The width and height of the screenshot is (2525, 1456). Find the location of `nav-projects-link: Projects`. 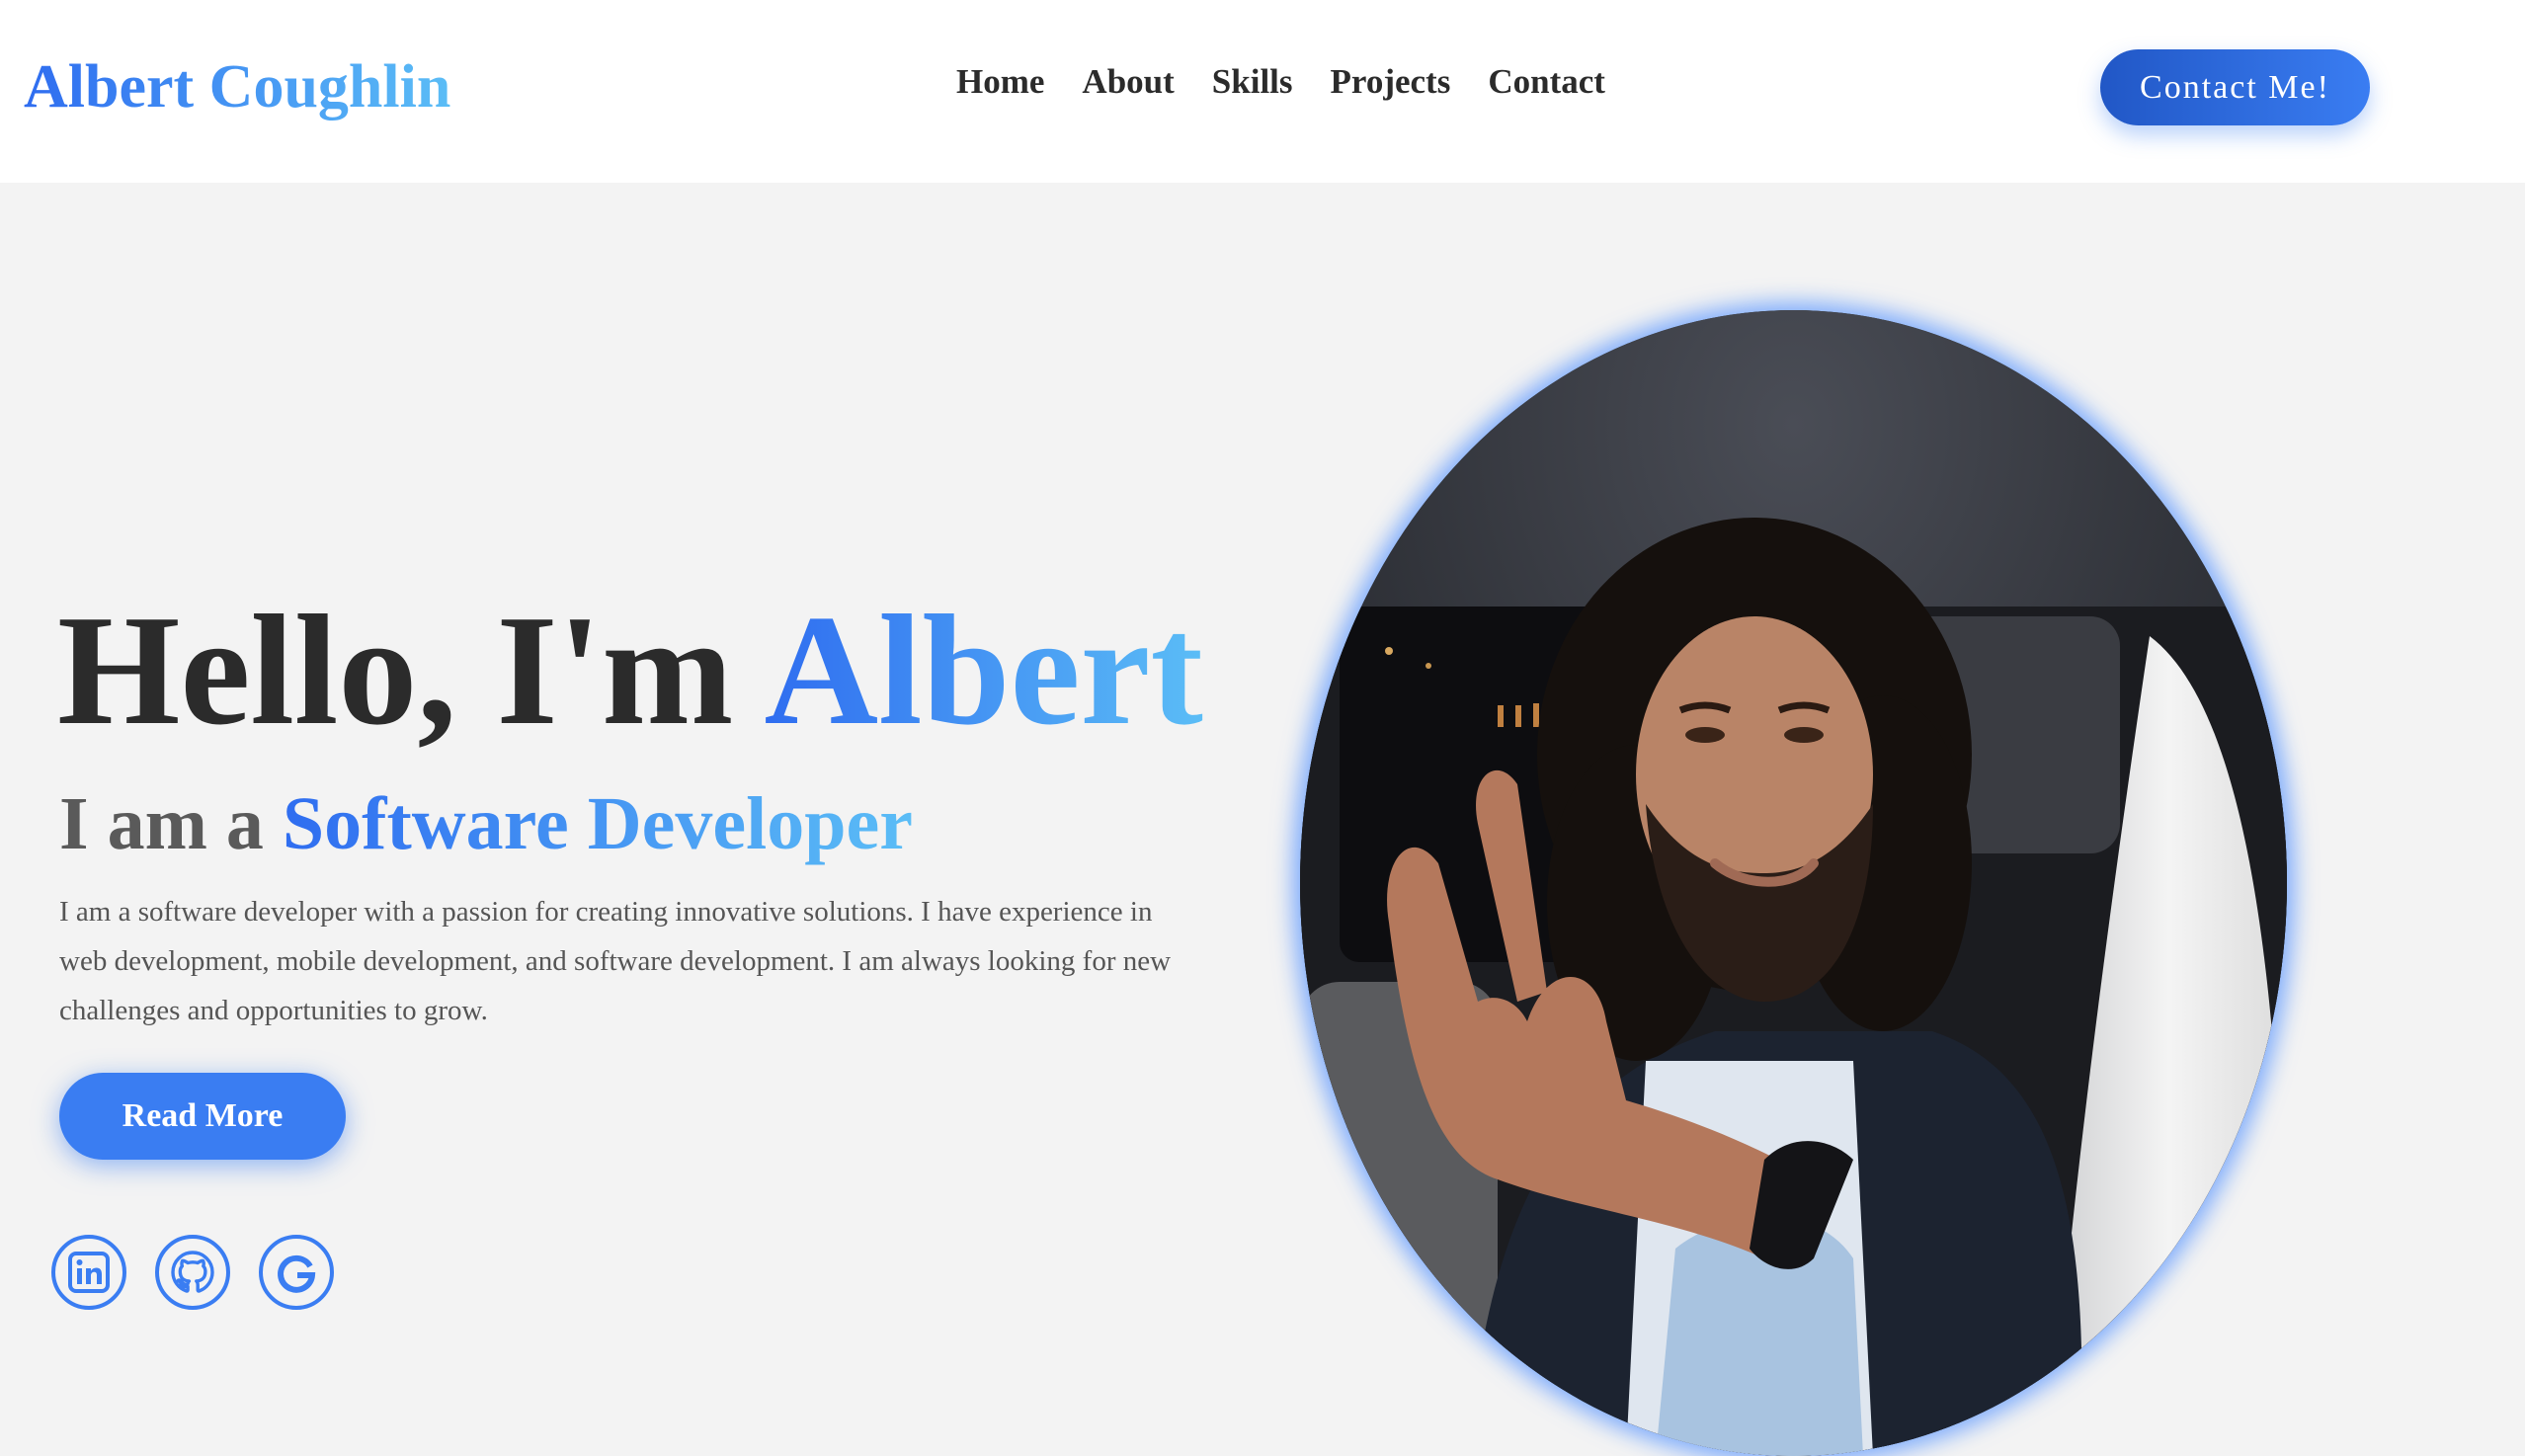

nav-projects-link: Projects is located at coordinates (1391, 82).